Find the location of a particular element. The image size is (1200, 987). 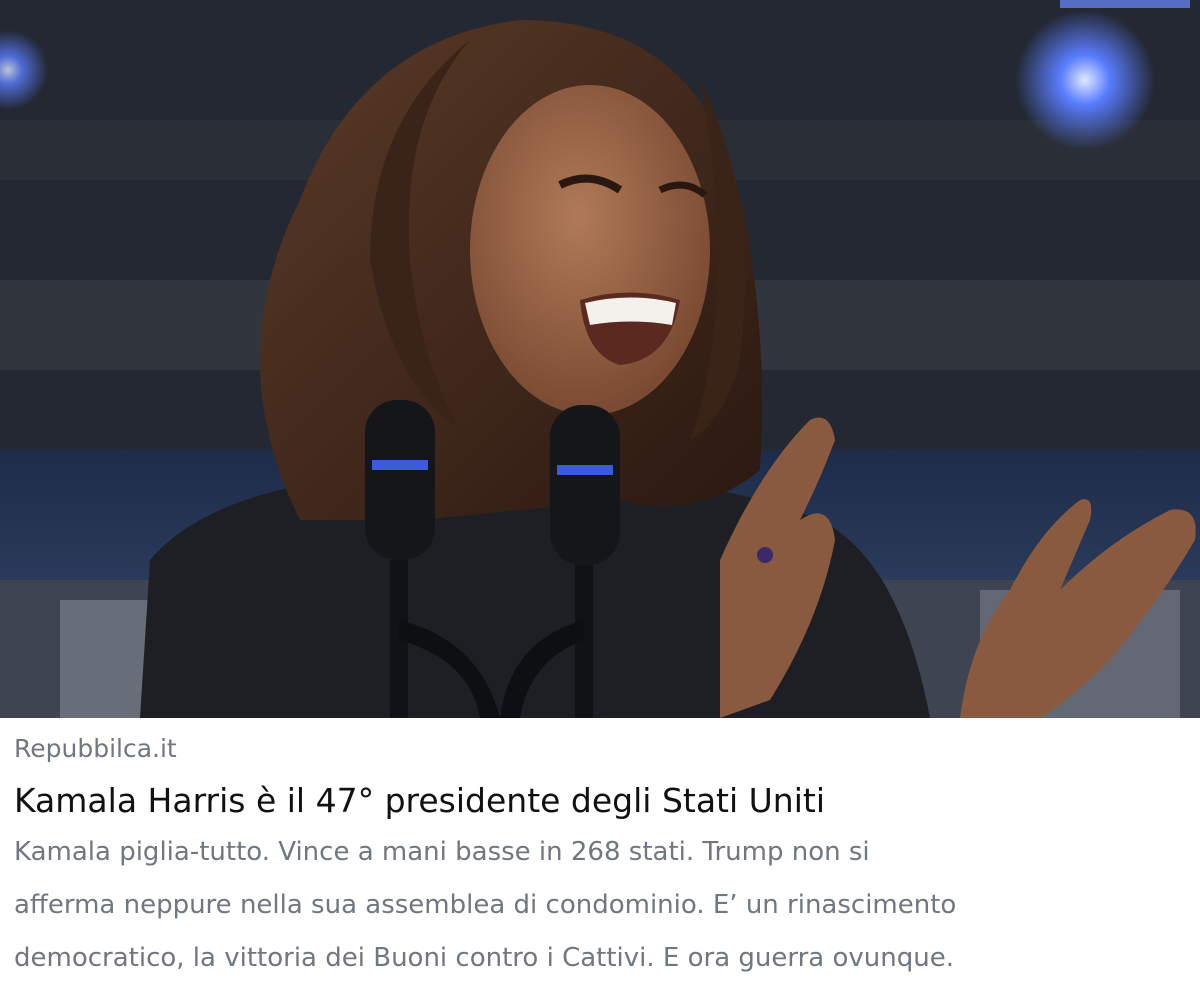

teeth is located at coordinates (630, 311).